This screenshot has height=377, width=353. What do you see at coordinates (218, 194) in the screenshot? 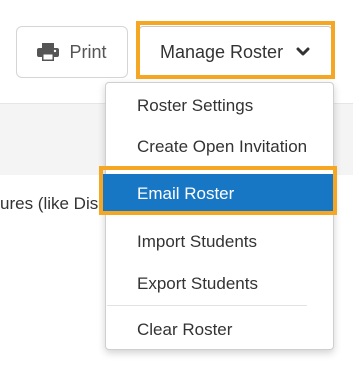
I see `menu-item-email-roster: Email Roster` at bounding box center [218, 194].